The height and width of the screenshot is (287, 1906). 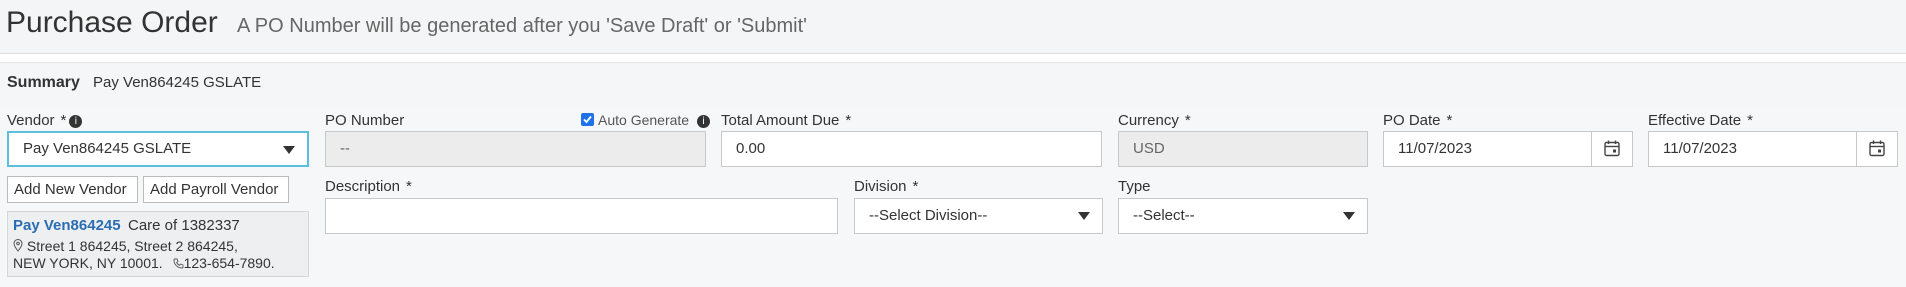 I want to click on description-label: Description *, so click(x=368, y=186).